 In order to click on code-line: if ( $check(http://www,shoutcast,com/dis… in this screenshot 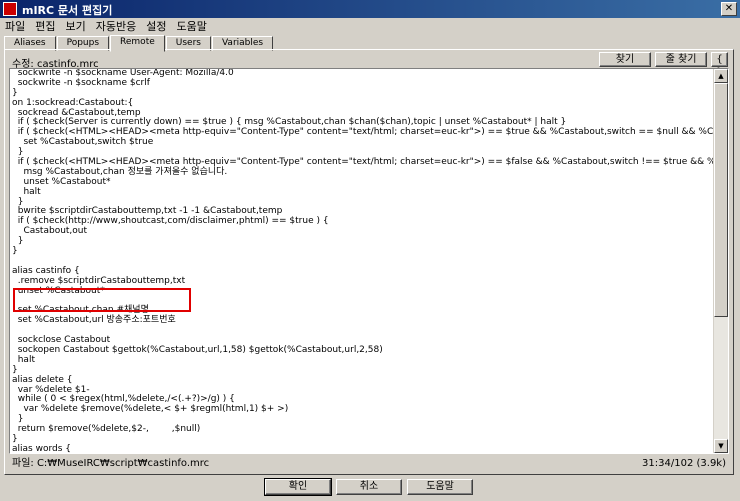, I will do `click(362, 221)`.